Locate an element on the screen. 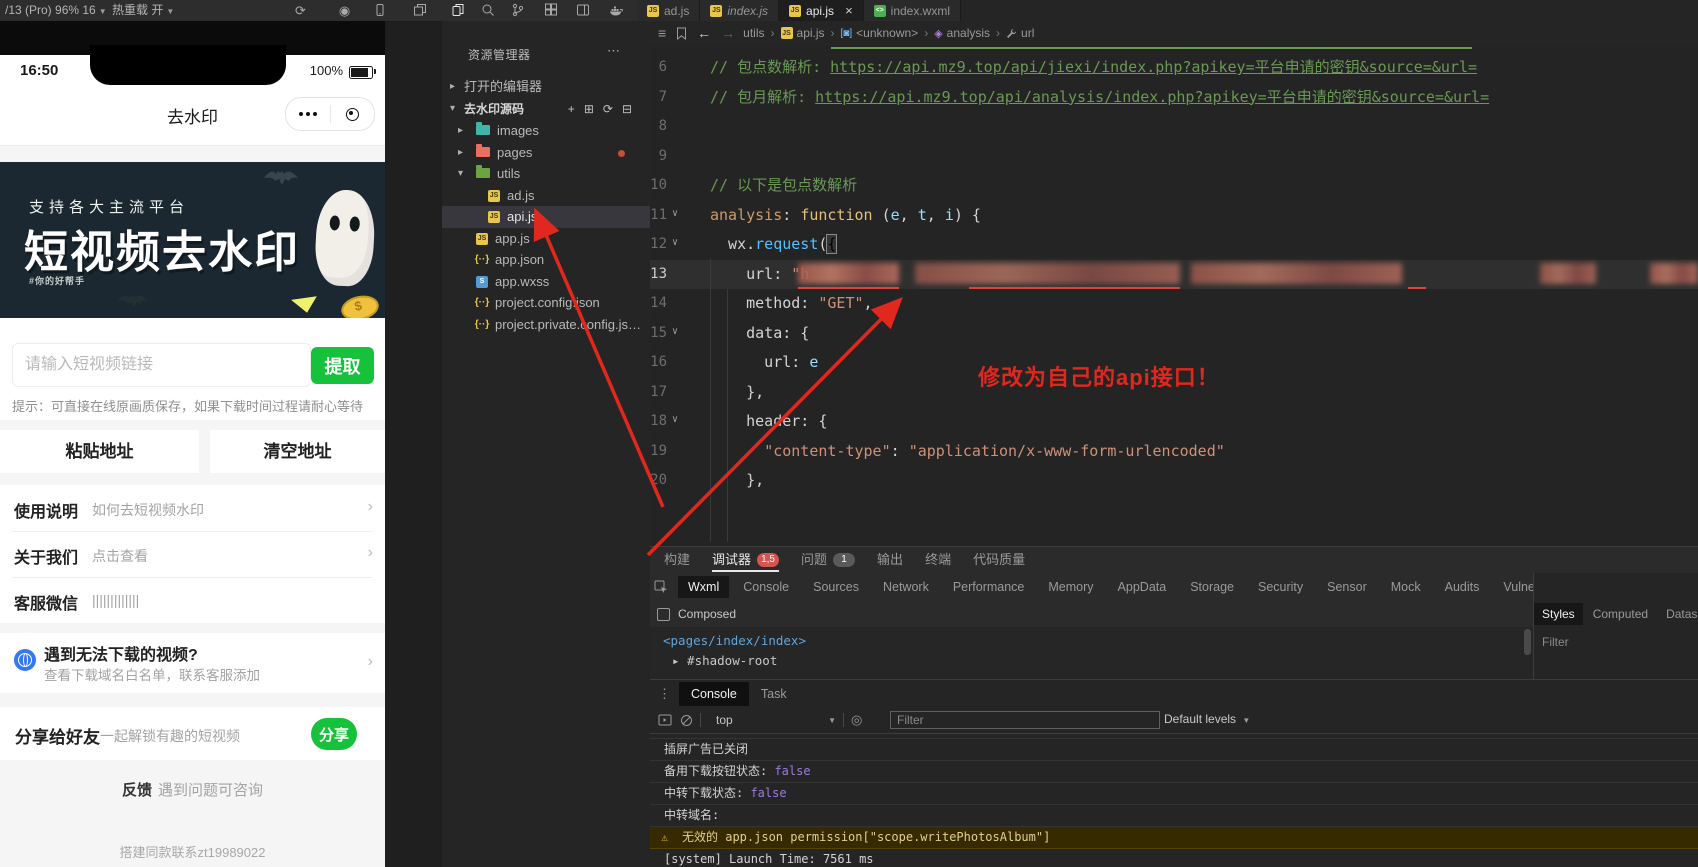 This screenshot has height=867, width=1698. tree-item-project.config.json: {··} project.config.json is located at coordinates (546, 303).